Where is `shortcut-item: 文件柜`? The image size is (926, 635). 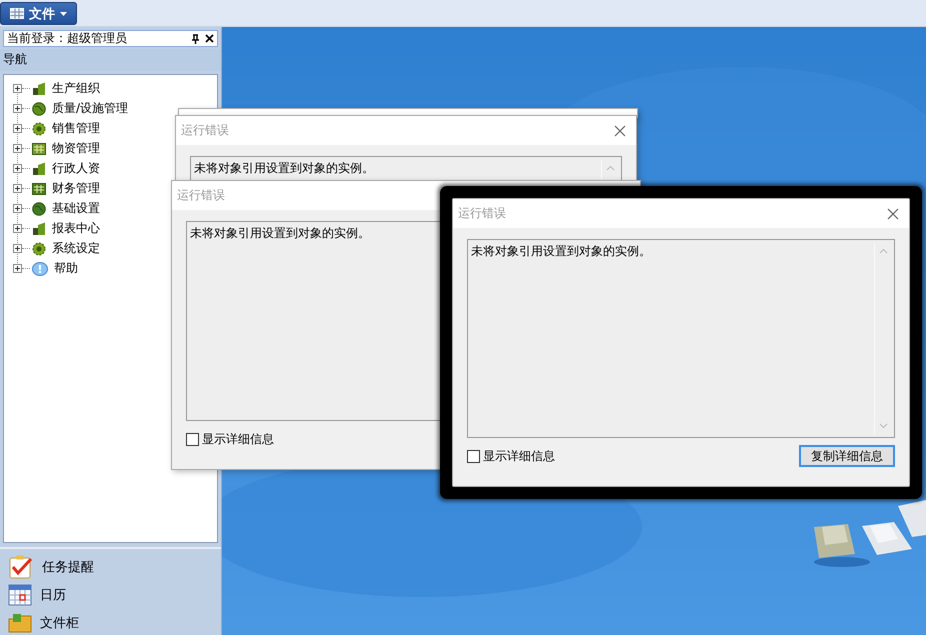 shortcut-item: 文件柜 is located at coordinates (114, 623).